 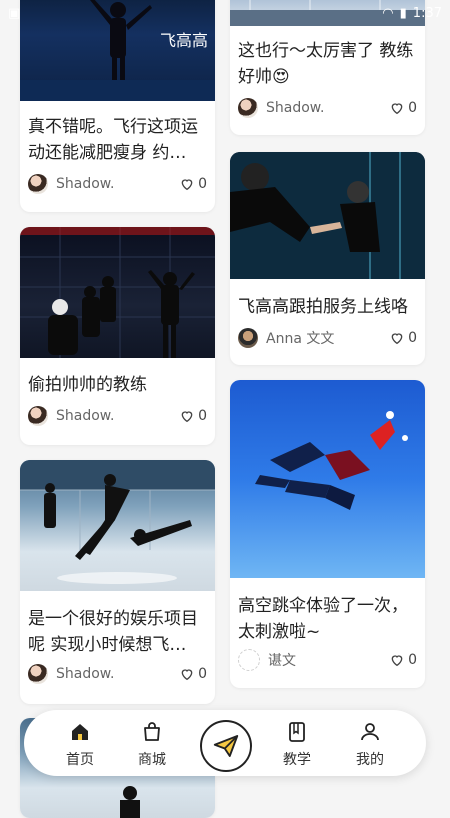 I want to click on nav-teaching: 教学, so click(x=297, y=744).